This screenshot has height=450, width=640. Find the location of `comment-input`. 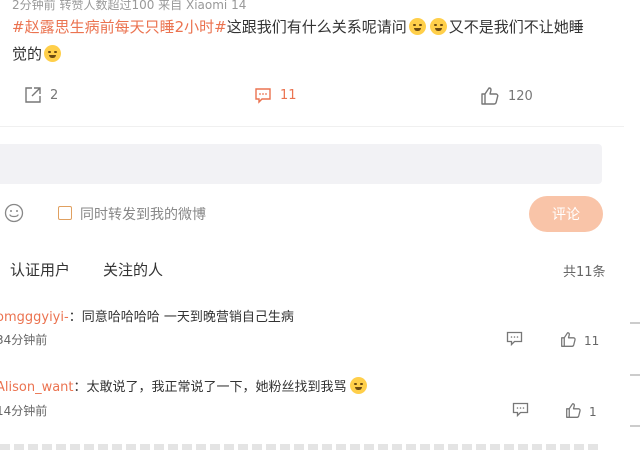

comment-input is located at coordinates (301, 164).